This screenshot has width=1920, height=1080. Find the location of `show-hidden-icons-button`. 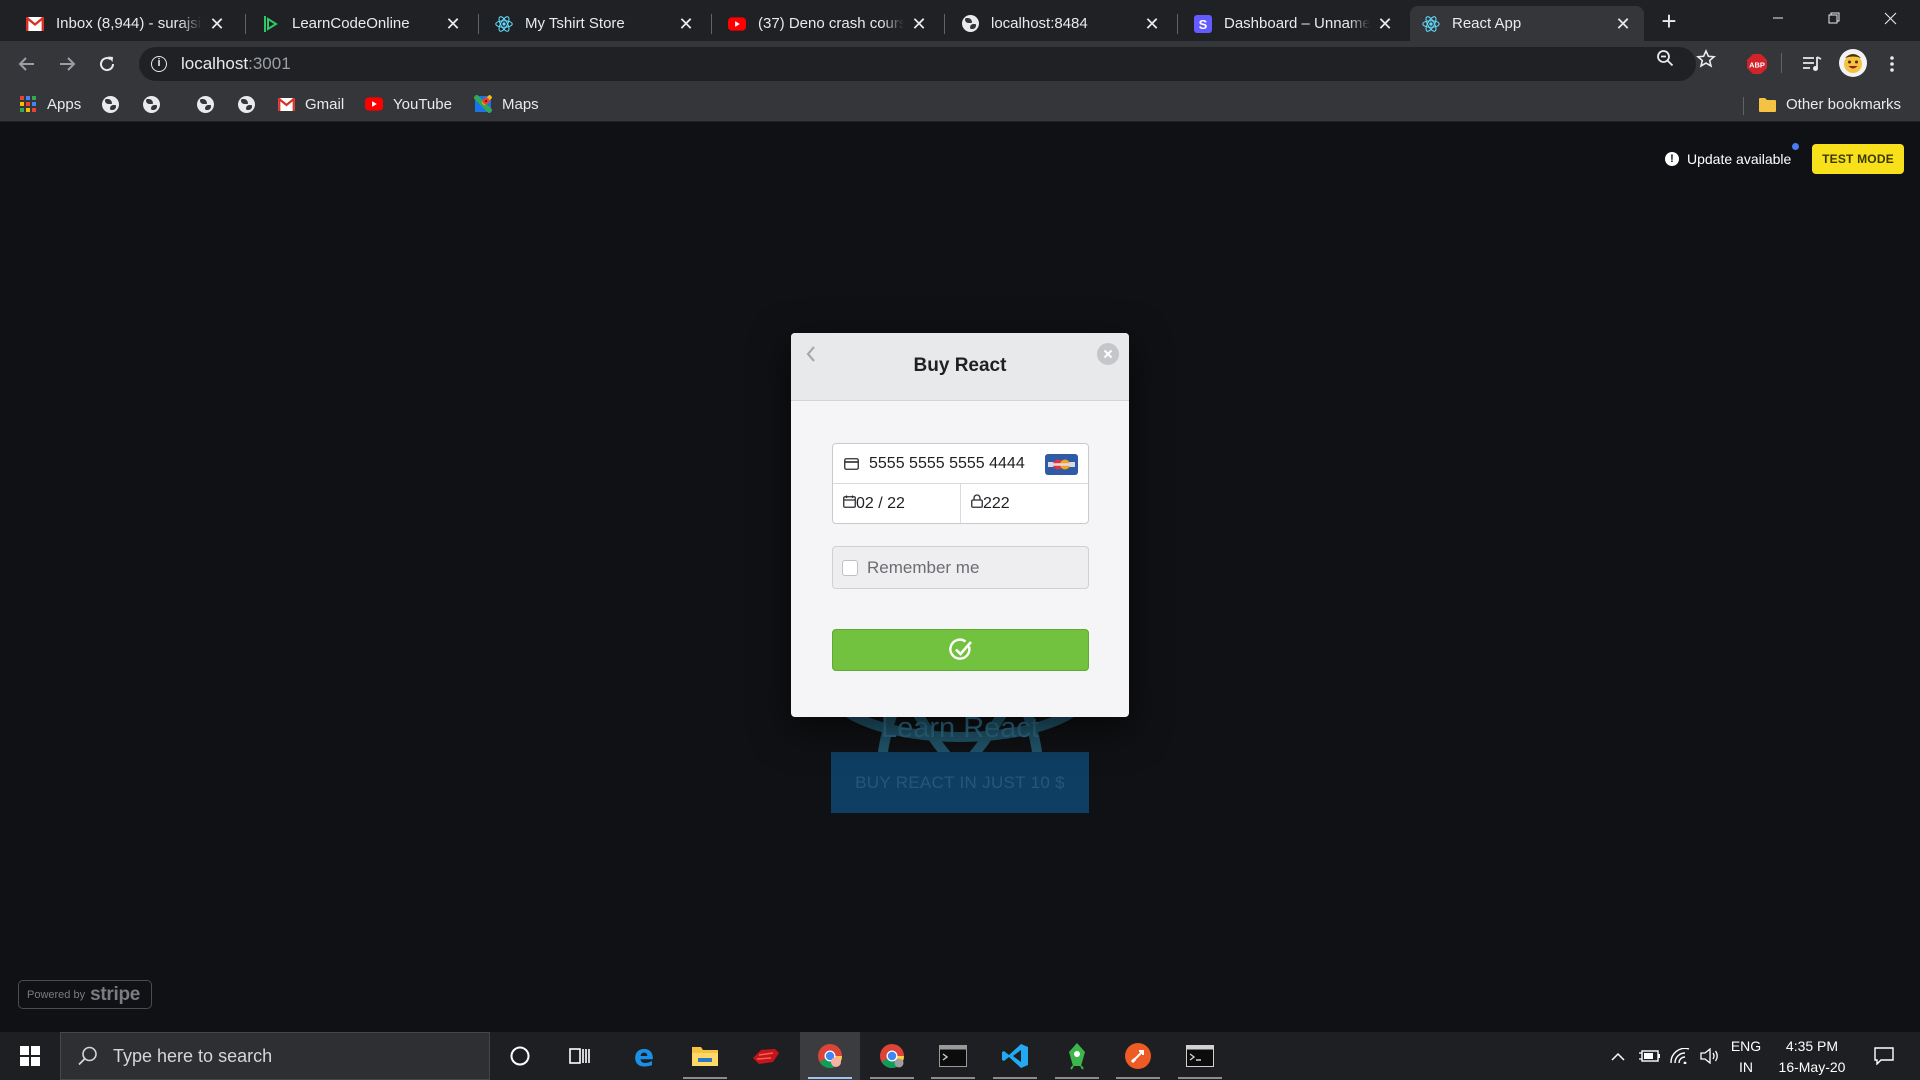

show-hidden-icons-button is located at coordinates (1618, 1056).